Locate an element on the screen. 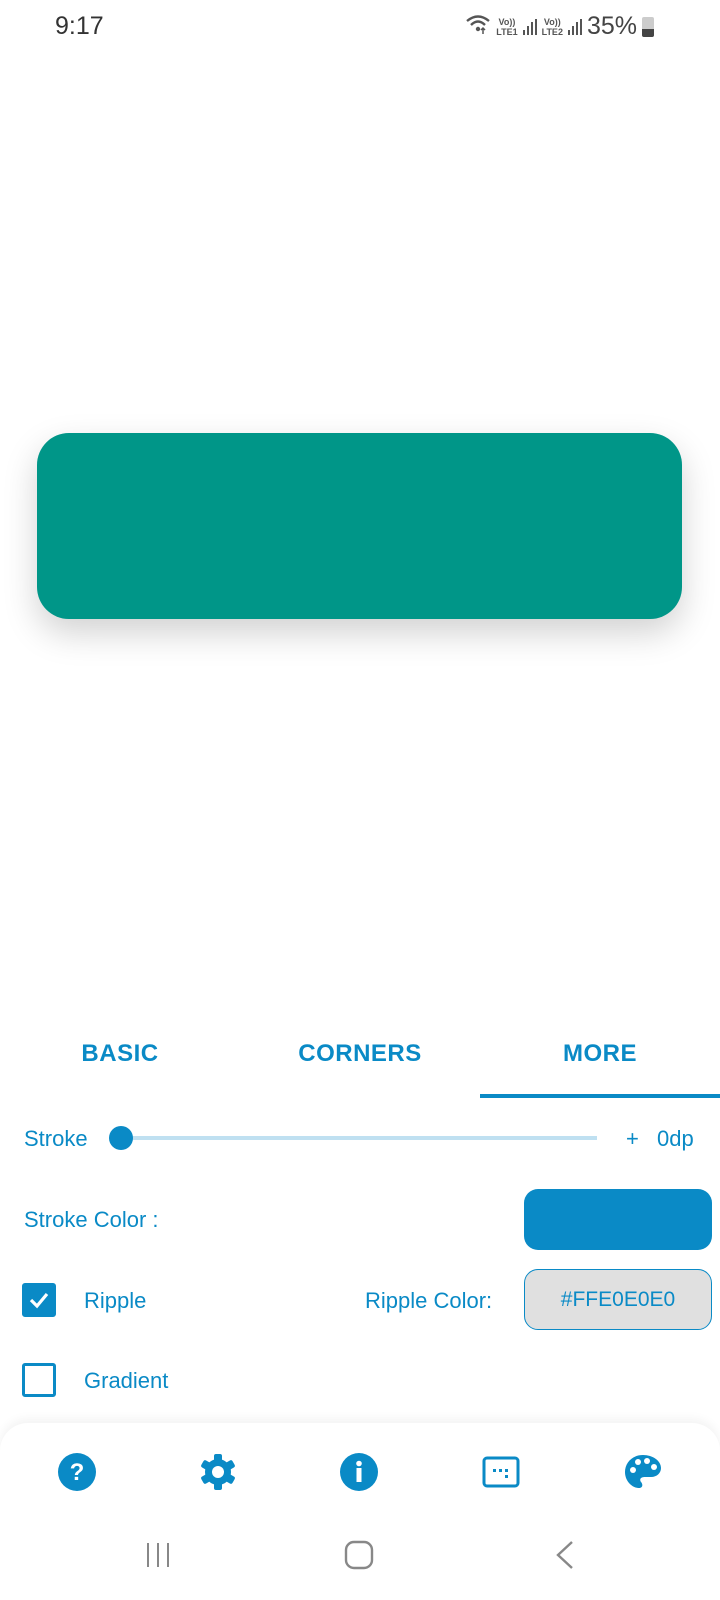 The image size is (720, 1600). checkmark-icon is located at coordinates (39, 1300).